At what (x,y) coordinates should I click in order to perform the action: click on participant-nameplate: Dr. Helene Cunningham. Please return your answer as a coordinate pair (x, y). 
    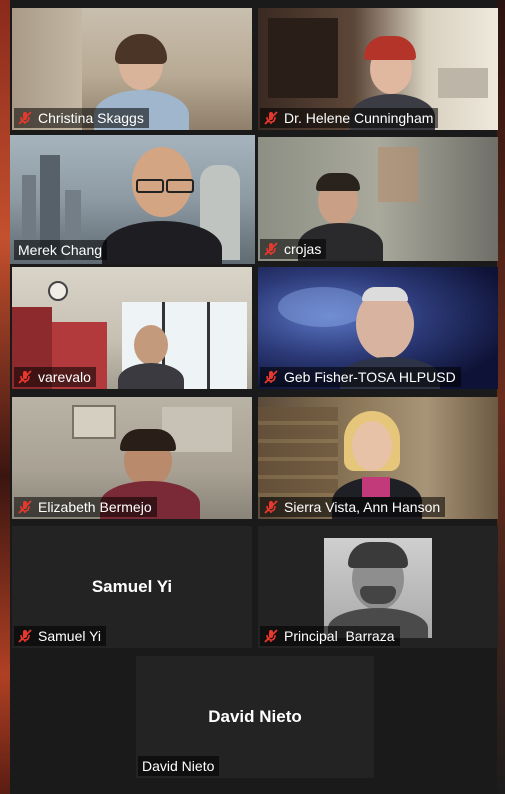
    Looking at the image, I should click on (349, 118).